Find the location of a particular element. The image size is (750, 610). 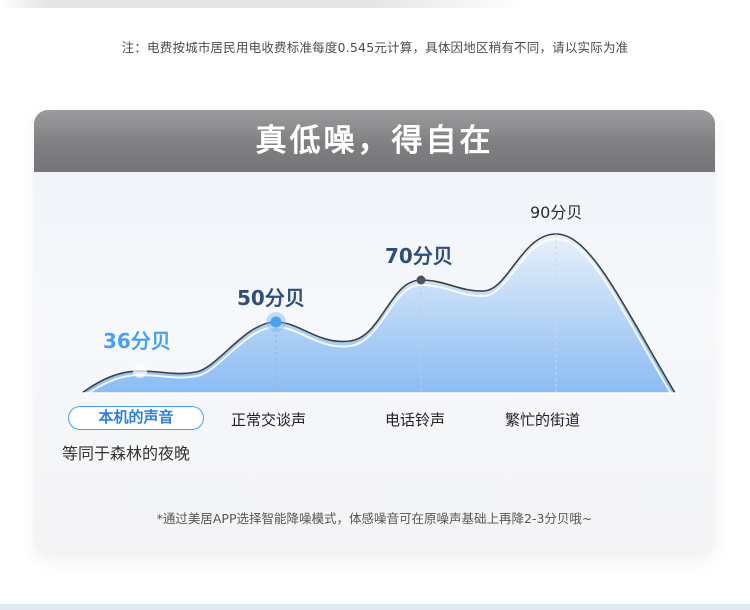

marker-dot-36-glow is located at coordinates (140, 371).